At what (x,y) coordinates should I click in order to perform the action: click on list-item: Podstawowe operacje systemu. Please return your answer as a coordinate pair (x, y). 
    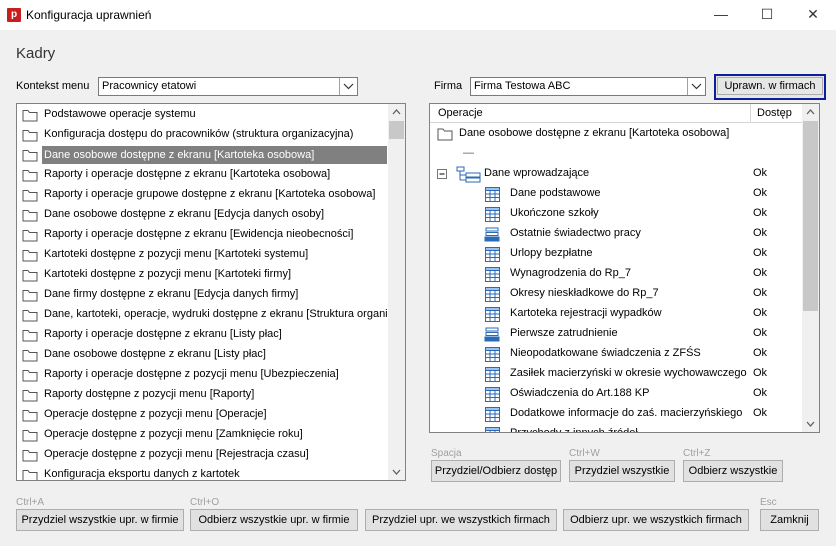
    Looking at the image, I should click on (202, 115).